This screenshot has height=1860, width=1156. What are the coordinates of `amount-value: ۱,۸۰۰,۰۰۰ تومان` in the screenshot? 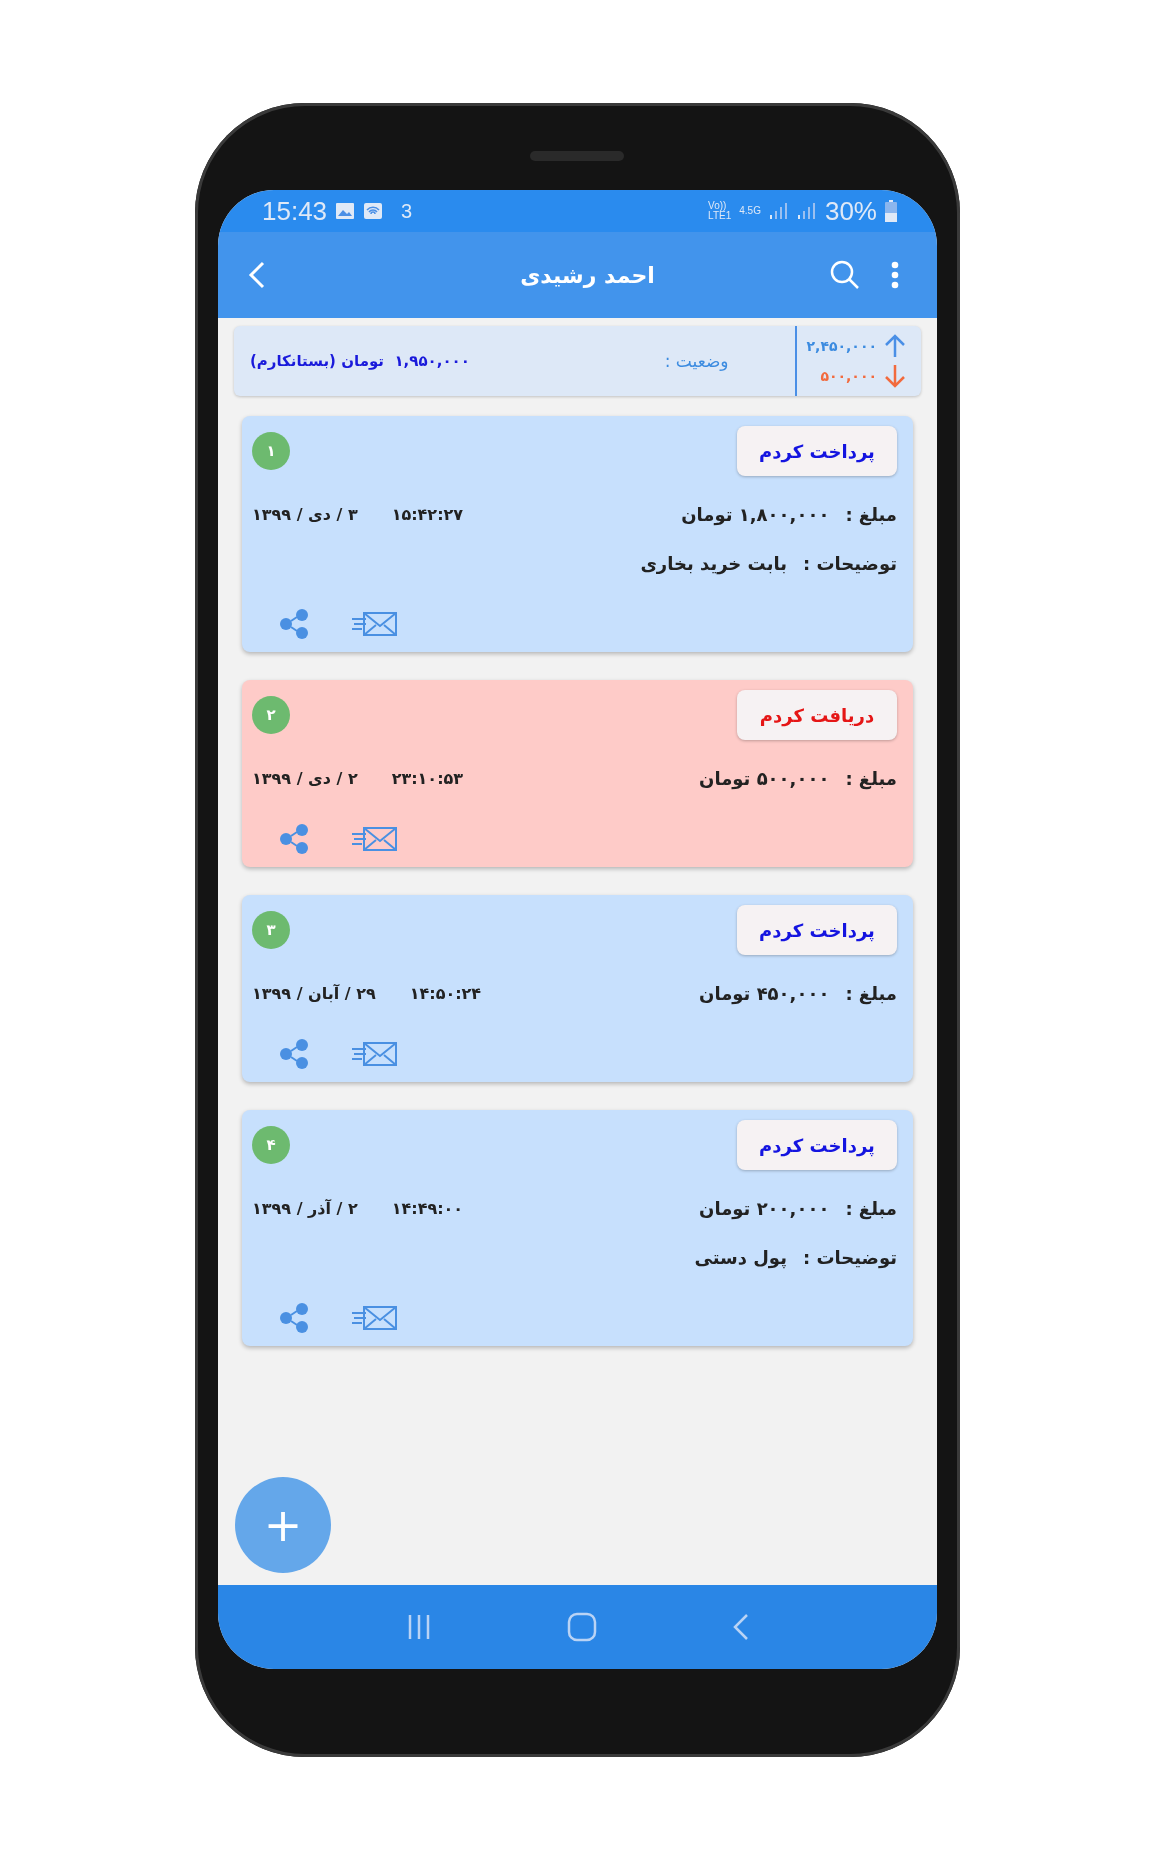 It's located at (755, 514).